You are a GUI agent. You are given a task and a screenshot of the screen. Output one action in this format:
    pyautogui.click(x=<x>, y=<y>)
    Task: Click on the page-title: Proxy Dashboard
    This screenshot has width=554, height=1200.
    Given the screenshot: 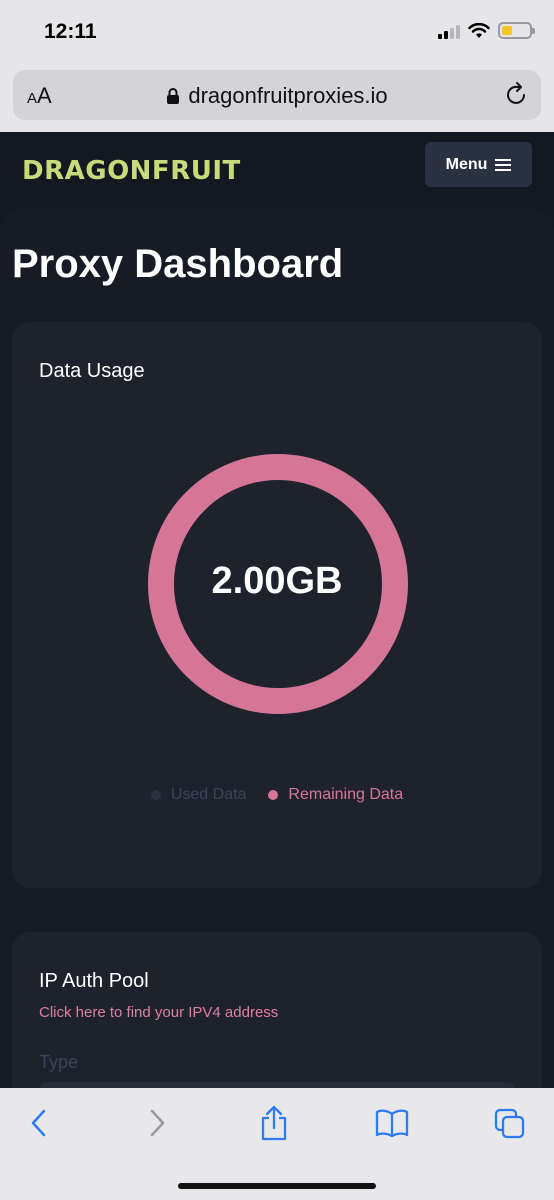 What is the action you would take?
    pyautogui.click(x=178, y=264)
    